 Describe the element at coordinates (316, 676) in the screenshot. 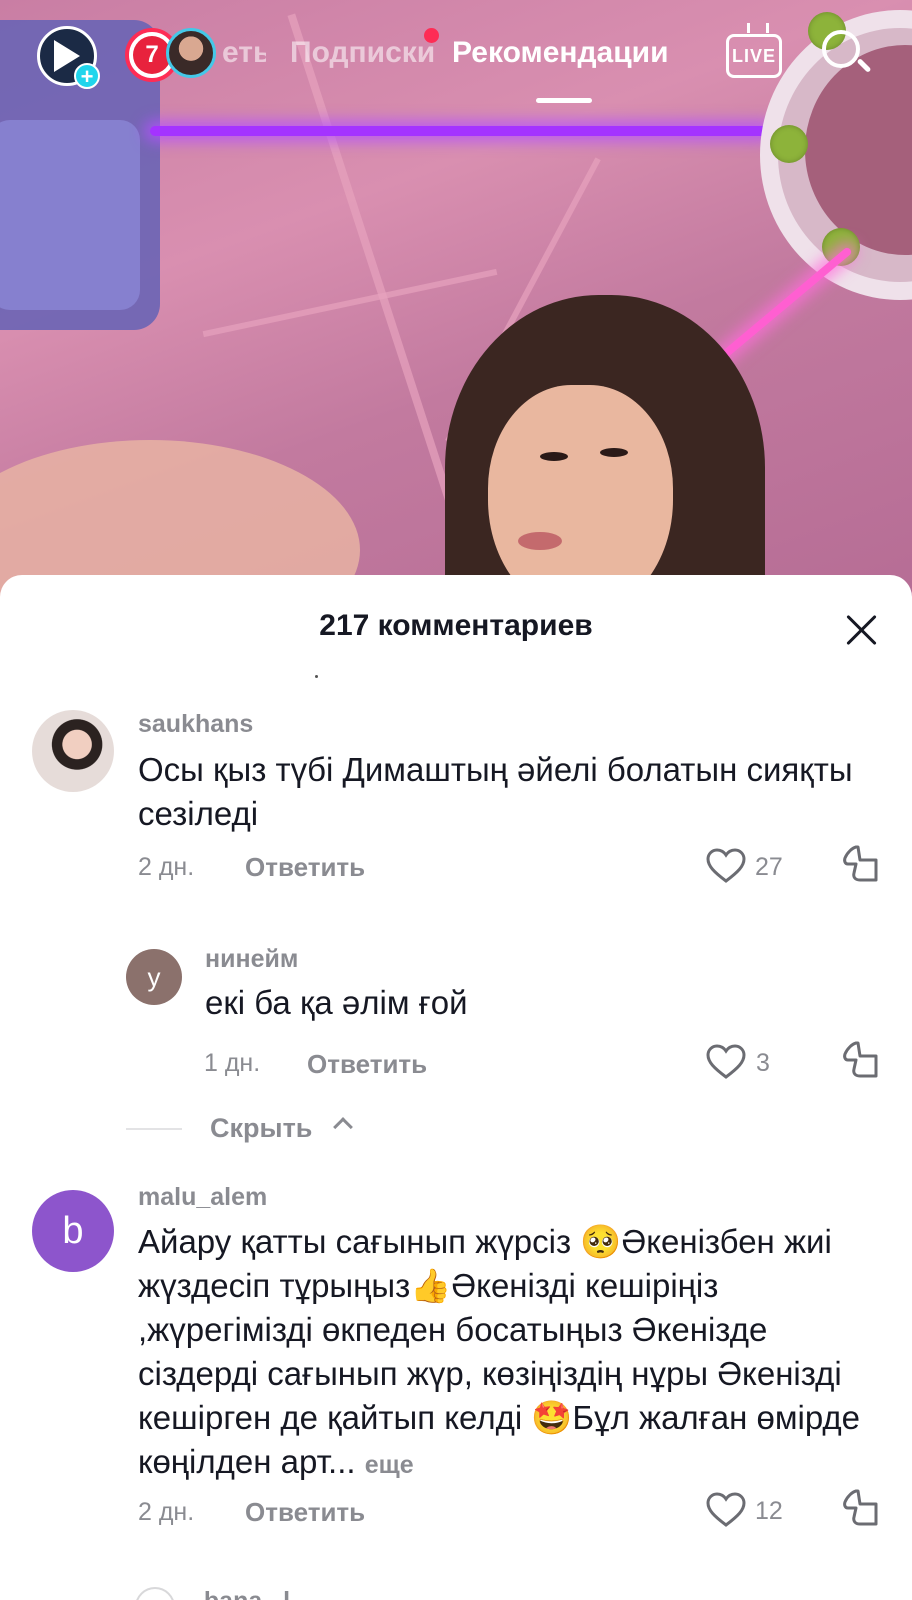

I see `loading-indicator` at that location.